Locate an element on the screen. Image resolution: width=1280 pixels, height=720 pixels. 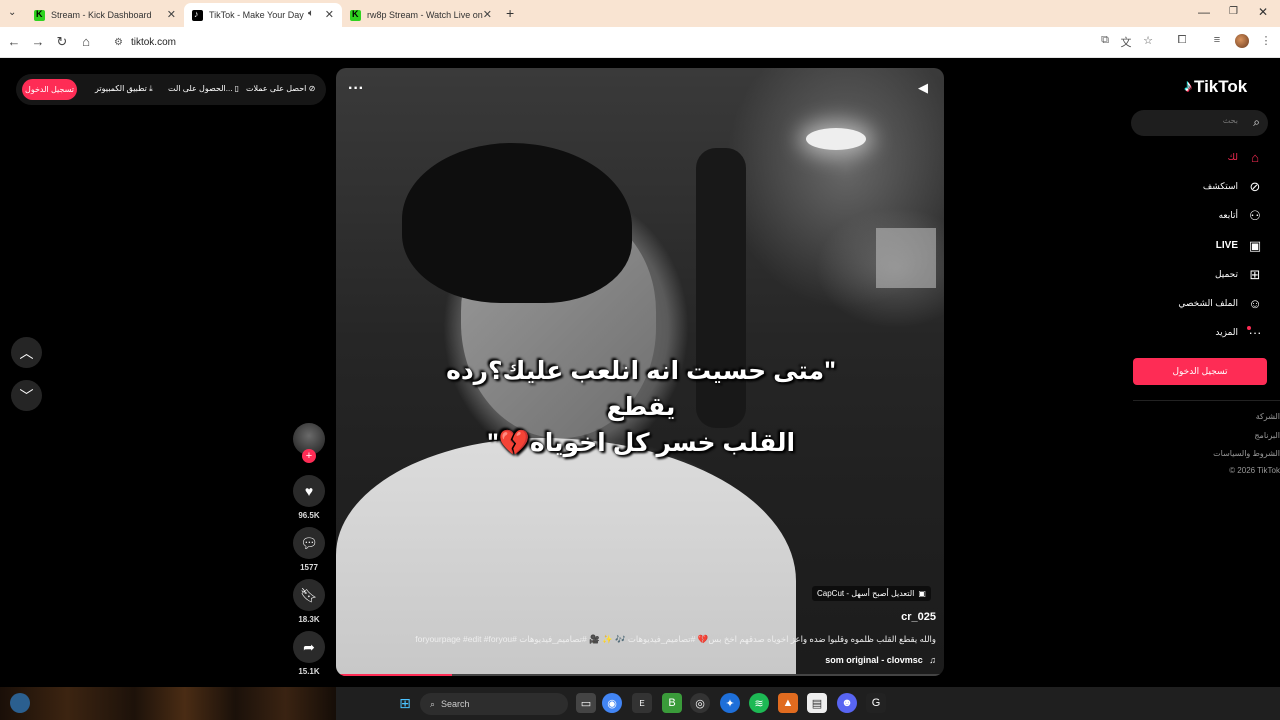
comment-button: 💬︎ is located at coordinates (309, 543).